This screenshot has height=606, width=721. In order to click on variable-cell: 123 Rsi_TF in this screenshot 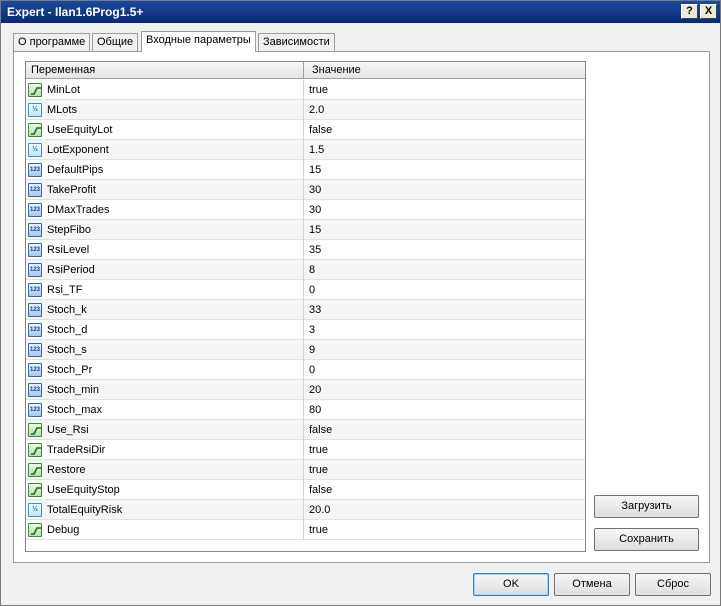, I will do `click(165, 290)`.